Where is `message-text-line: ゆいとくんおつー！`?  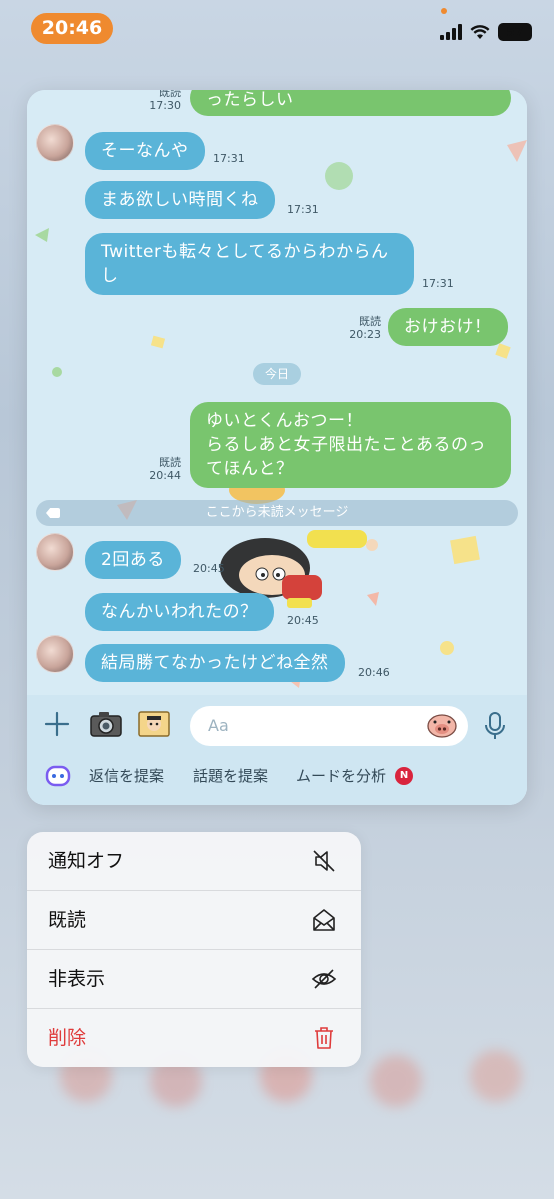
message-text-line: ゆいとくんおつー！ is located at coordinates (284, 421).